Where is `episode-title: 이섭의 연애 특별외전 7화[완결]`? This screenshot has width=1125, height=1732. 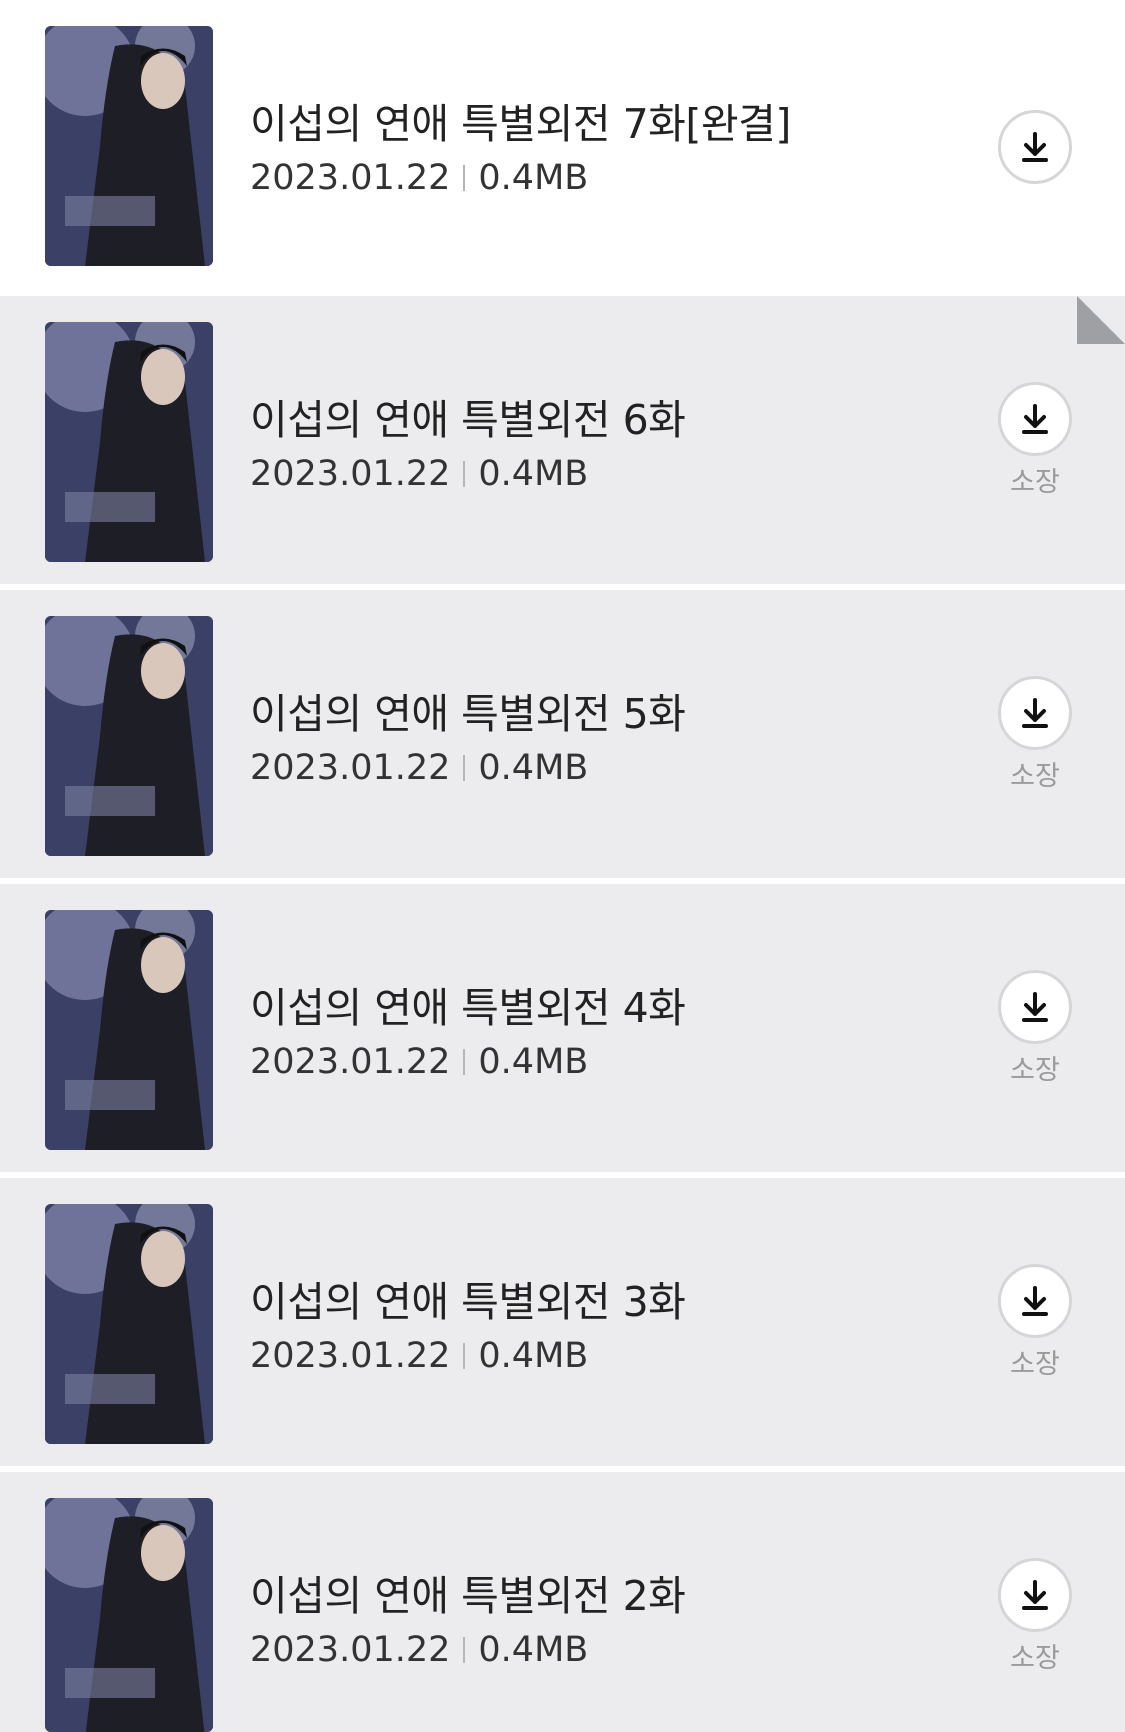
episode-title: 이섭의 연애 특별외전 7화[완결] is located at coordinates (520, 124).